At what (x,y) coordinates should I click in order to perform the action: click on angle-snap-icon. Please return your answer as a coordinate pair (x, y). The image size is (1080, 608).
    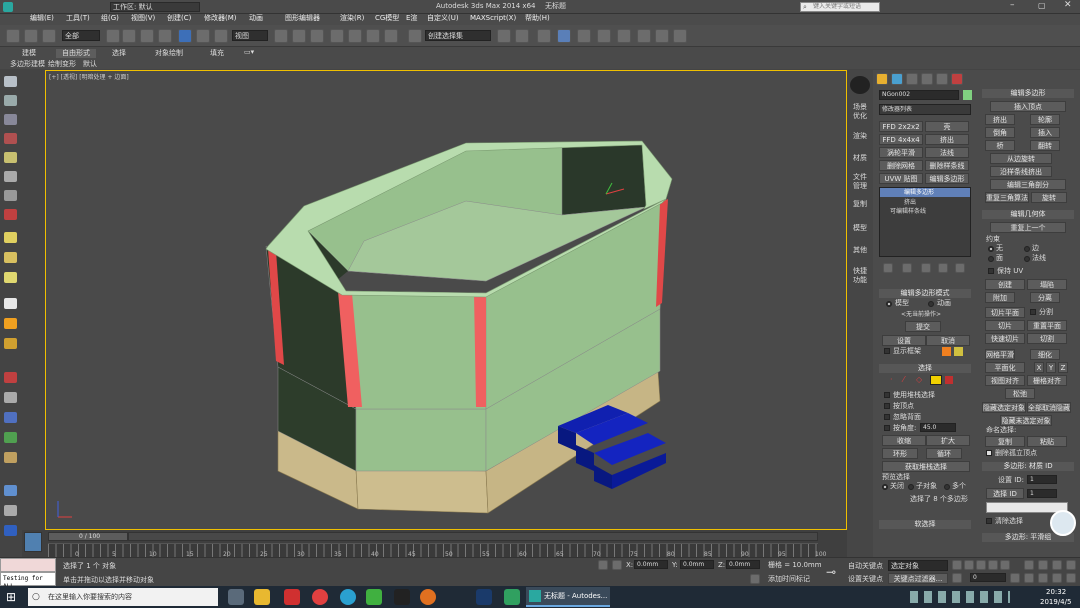
    Looking at the image, I should click on (355, 36).